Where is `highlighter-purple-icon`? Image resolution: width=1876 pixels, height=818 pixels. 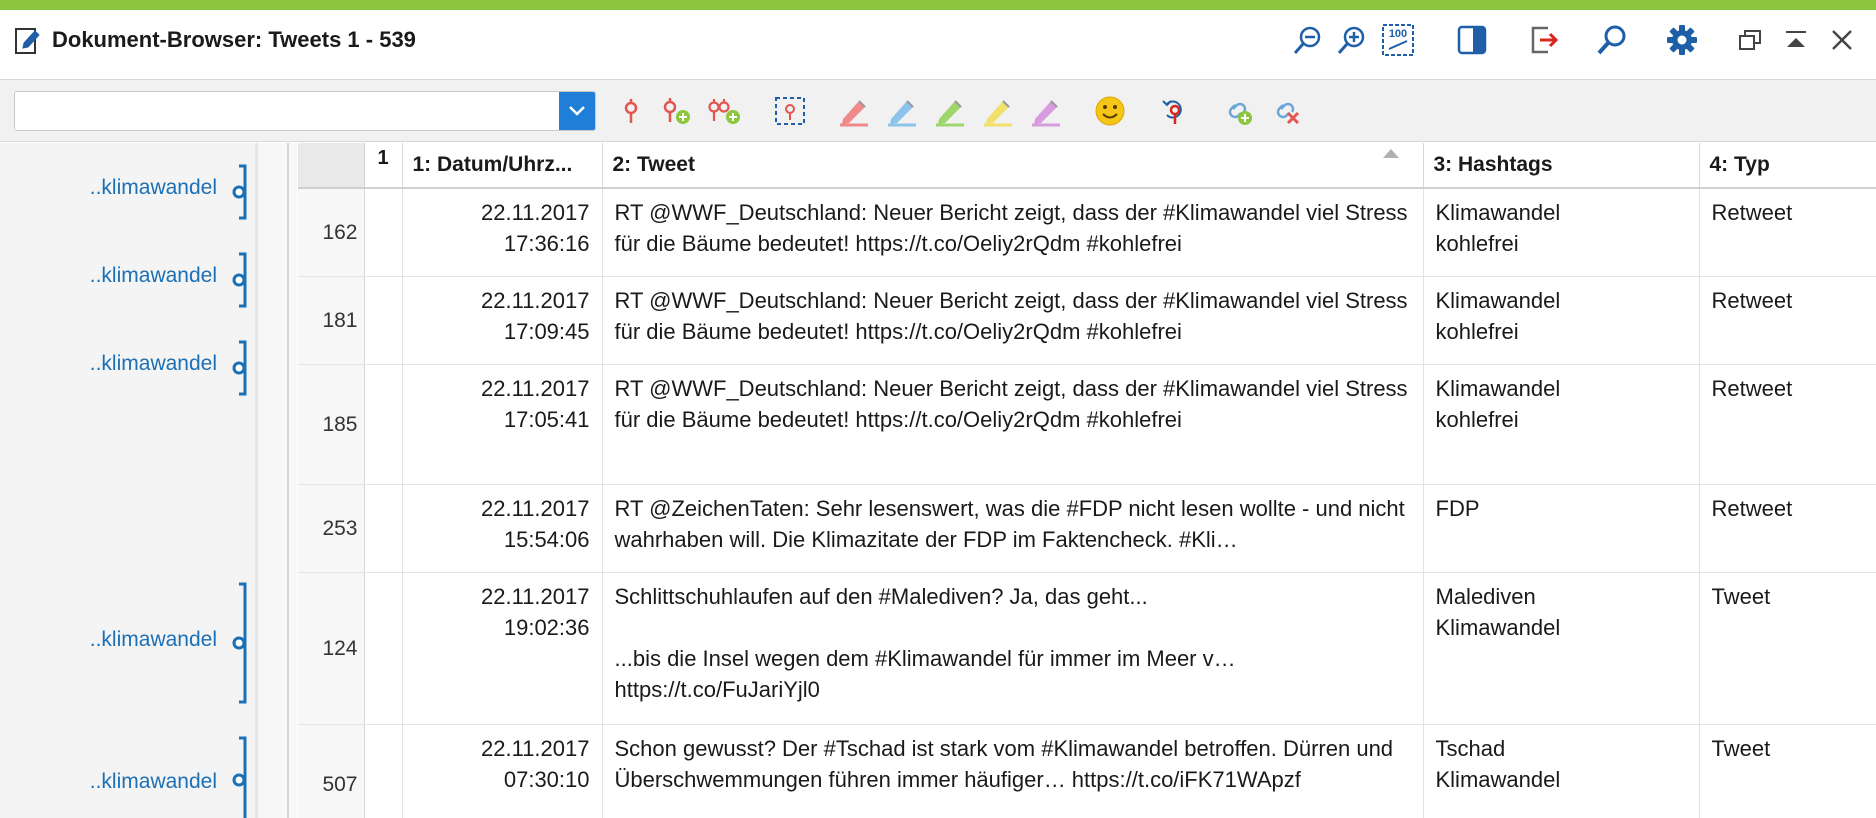 highlighter-purple-icon is located at coordinates (1046, 111).